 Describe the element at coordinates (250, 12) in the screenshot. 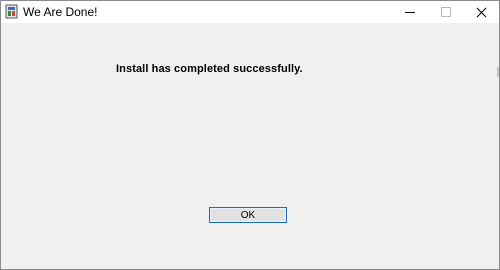

I see `title-bar: We Are Done!` at that location.